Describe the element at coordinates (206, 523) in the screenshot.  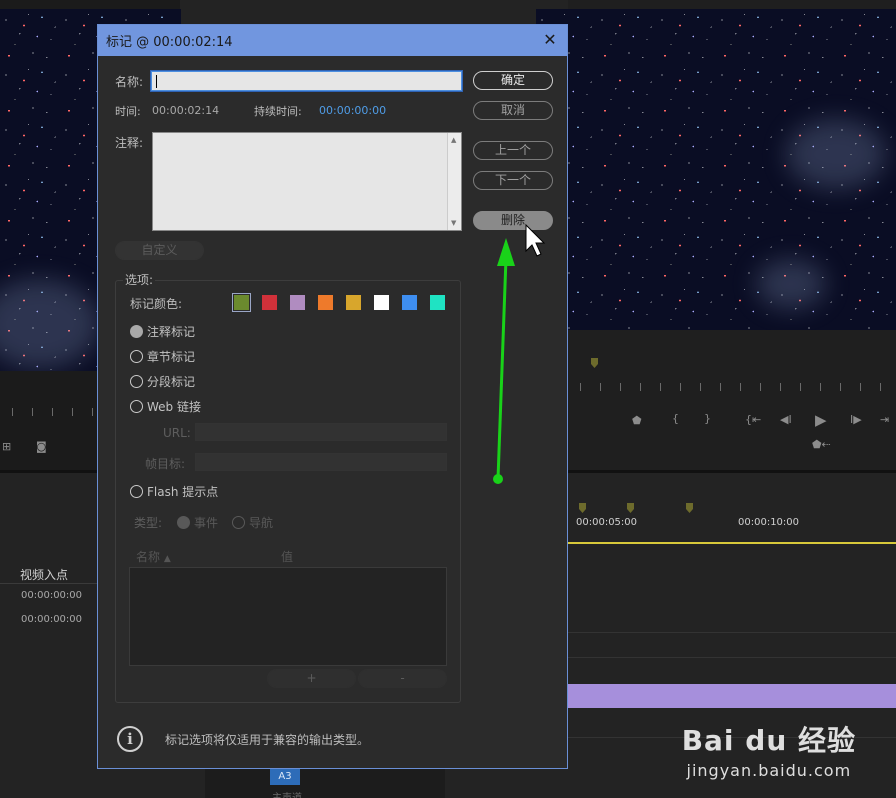
I see `radio-event-label: 事件` at that location.